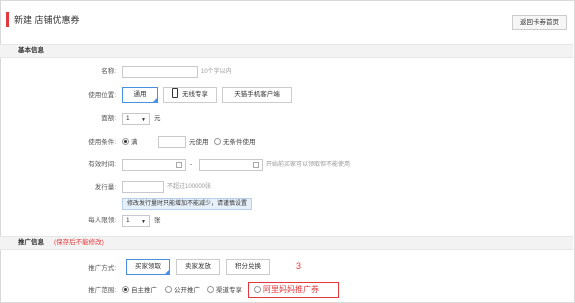 The height and width of the screenshot is (303, 575). I want to click on section-promo-note: (保存后不能修改), so click(79, 242).